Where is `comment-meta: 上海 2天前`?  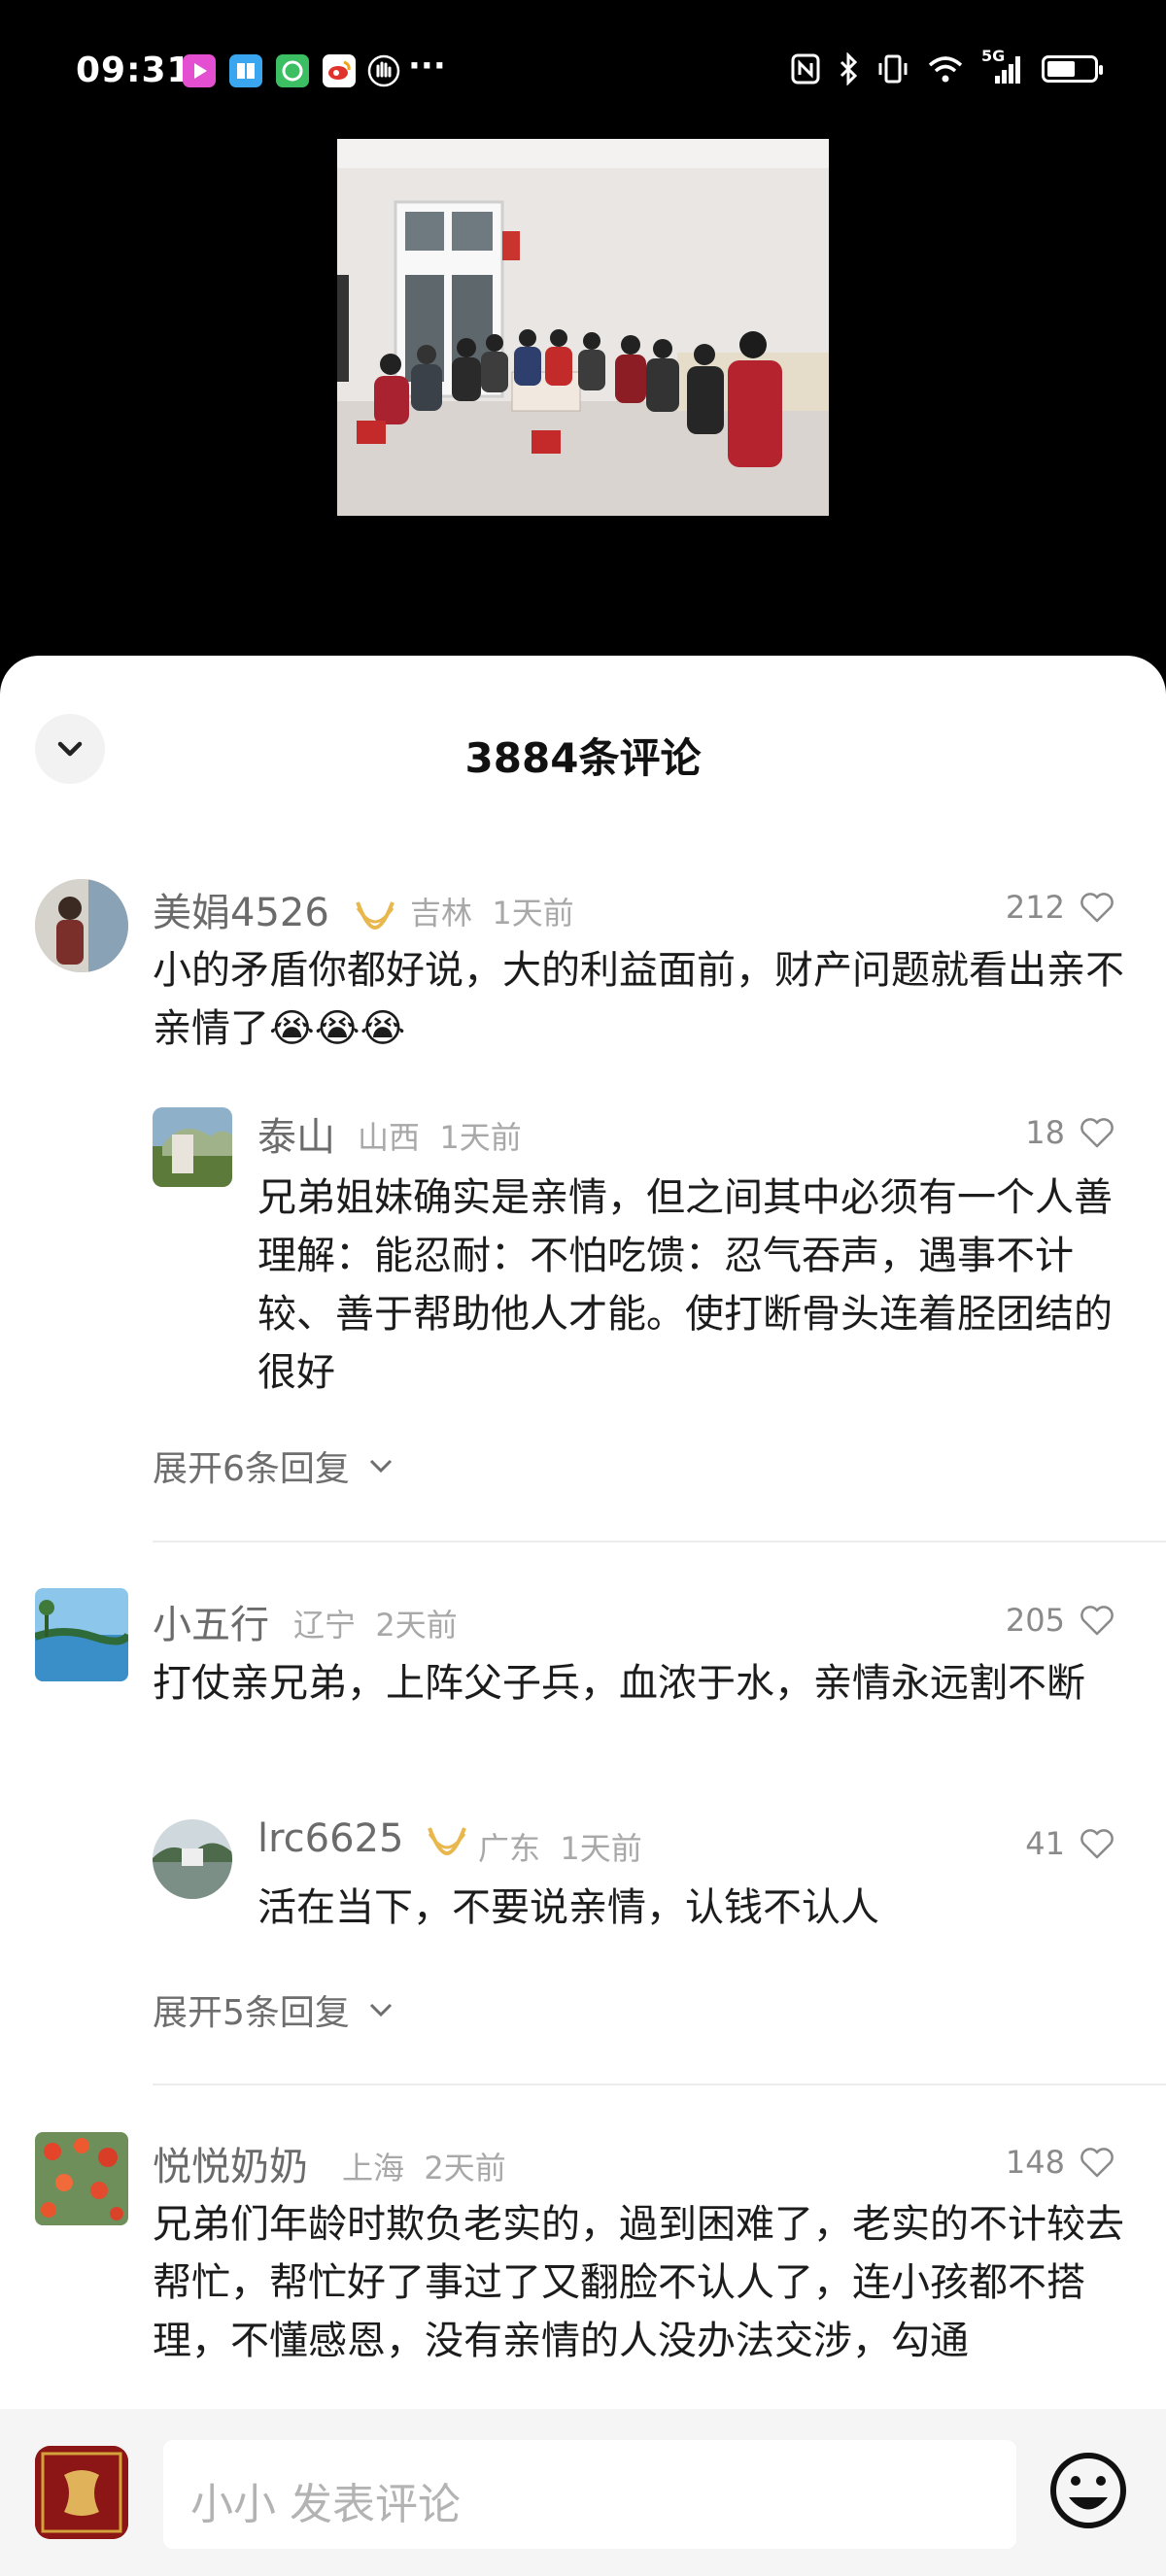
comment-meta: 上海 2天前 is located at coordinates (424, 2166).